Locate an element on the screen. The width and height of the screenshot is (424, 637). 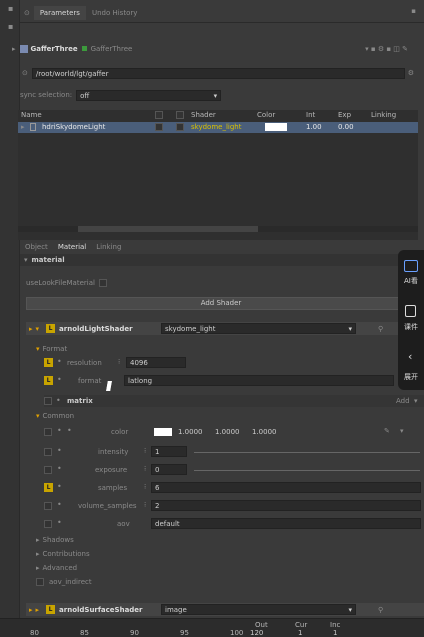
header-linking: Linking is located at coordinates (383, 115).